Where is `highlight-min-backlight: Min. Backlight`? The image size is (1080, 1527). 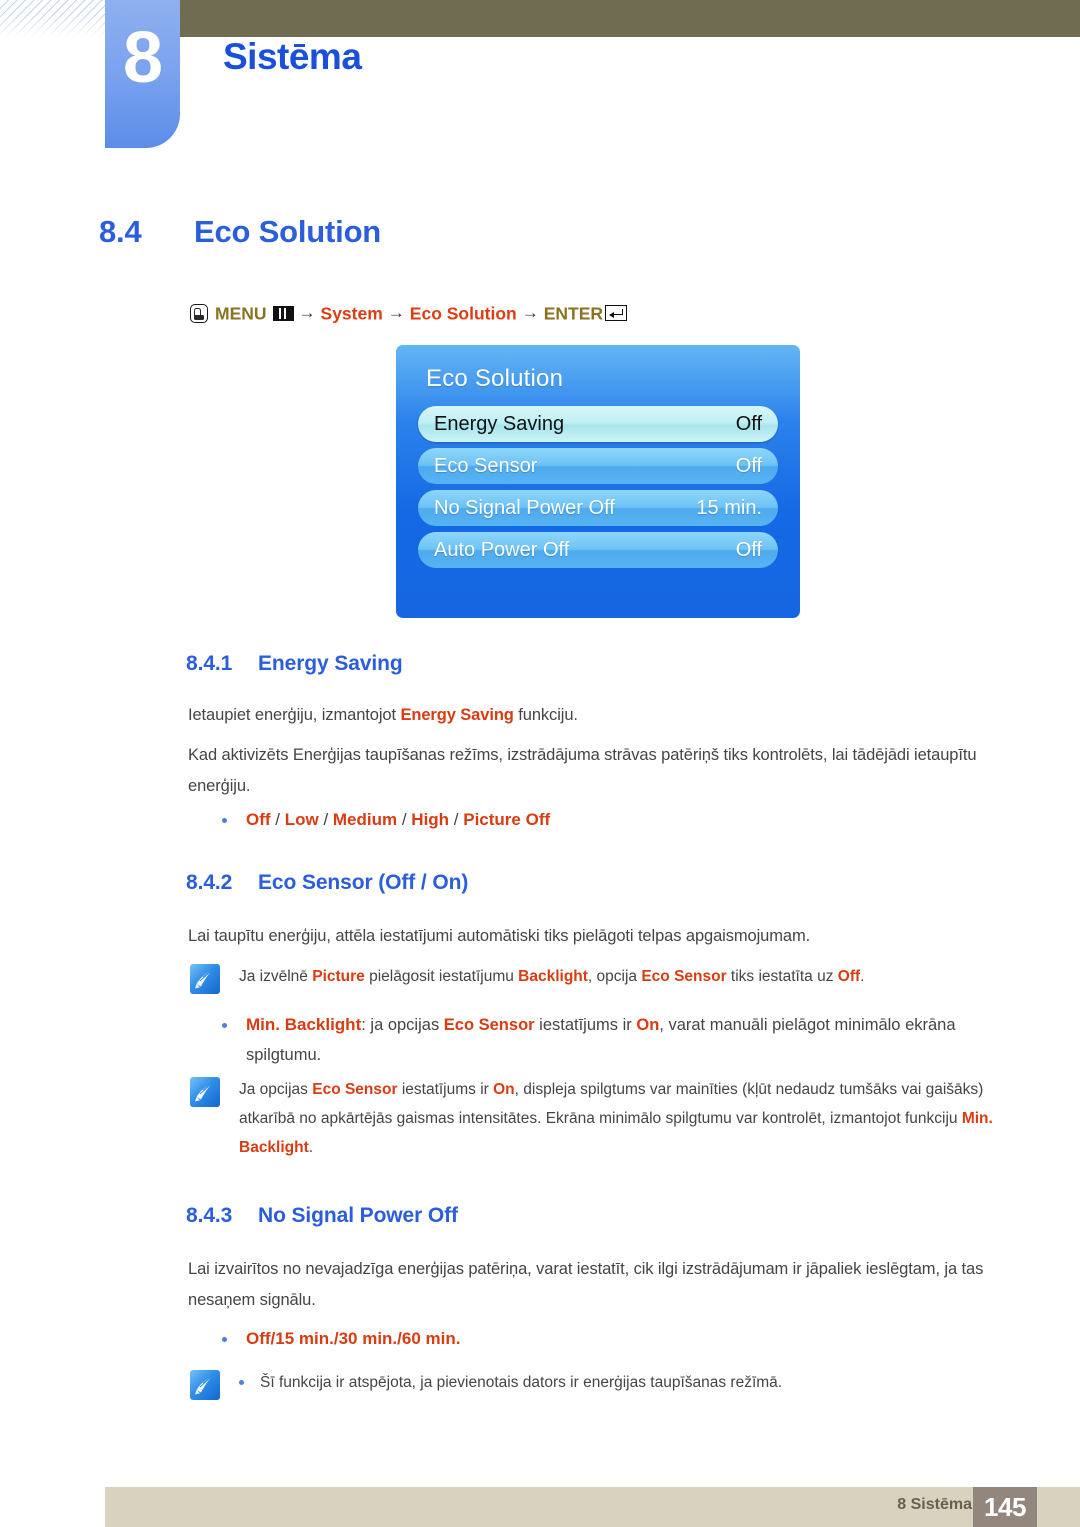 highlight-min-backlight: Min. Backlight is located at coordinates (304, 1024).